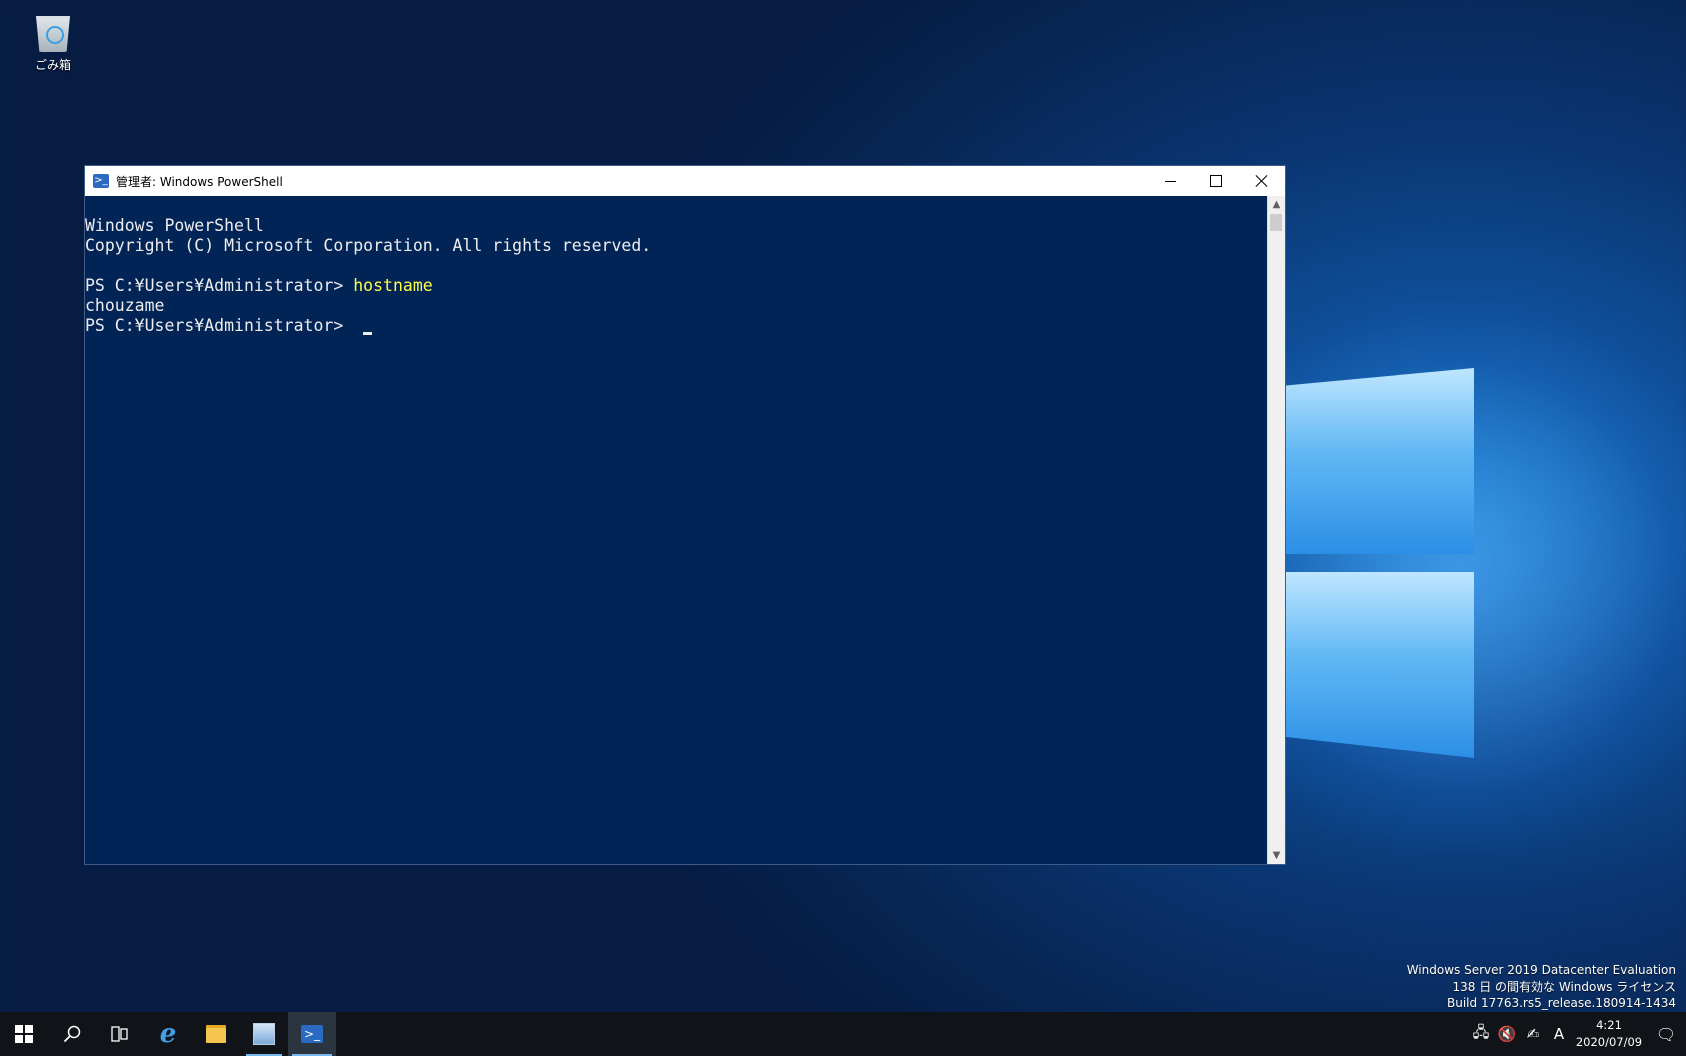 The image size is (1686, 1056). Describe the element at coordinates (174, 225) in the screenshot. I see `console-line: Windows PowerShell` at that location.